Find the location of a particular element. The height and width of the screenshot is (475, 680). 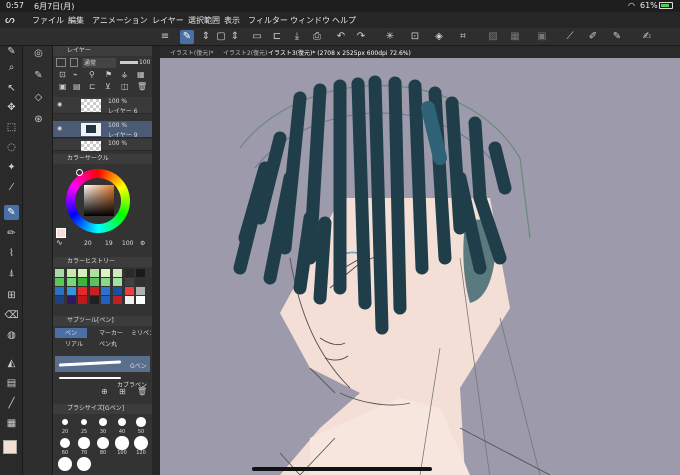

menu-window: ウィンドウ is located at coordinates (310, 20).